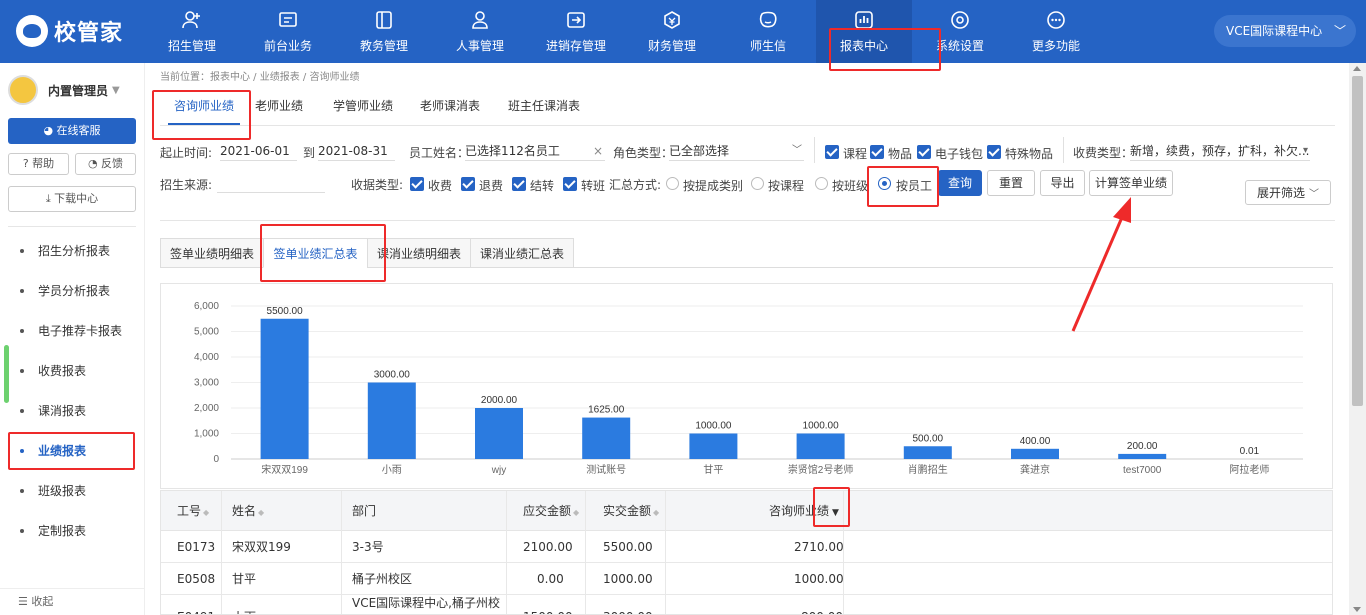  Describe the element at coordinates (994, 152) in the screenshot. I see `checkbox-special-goods` at that location.